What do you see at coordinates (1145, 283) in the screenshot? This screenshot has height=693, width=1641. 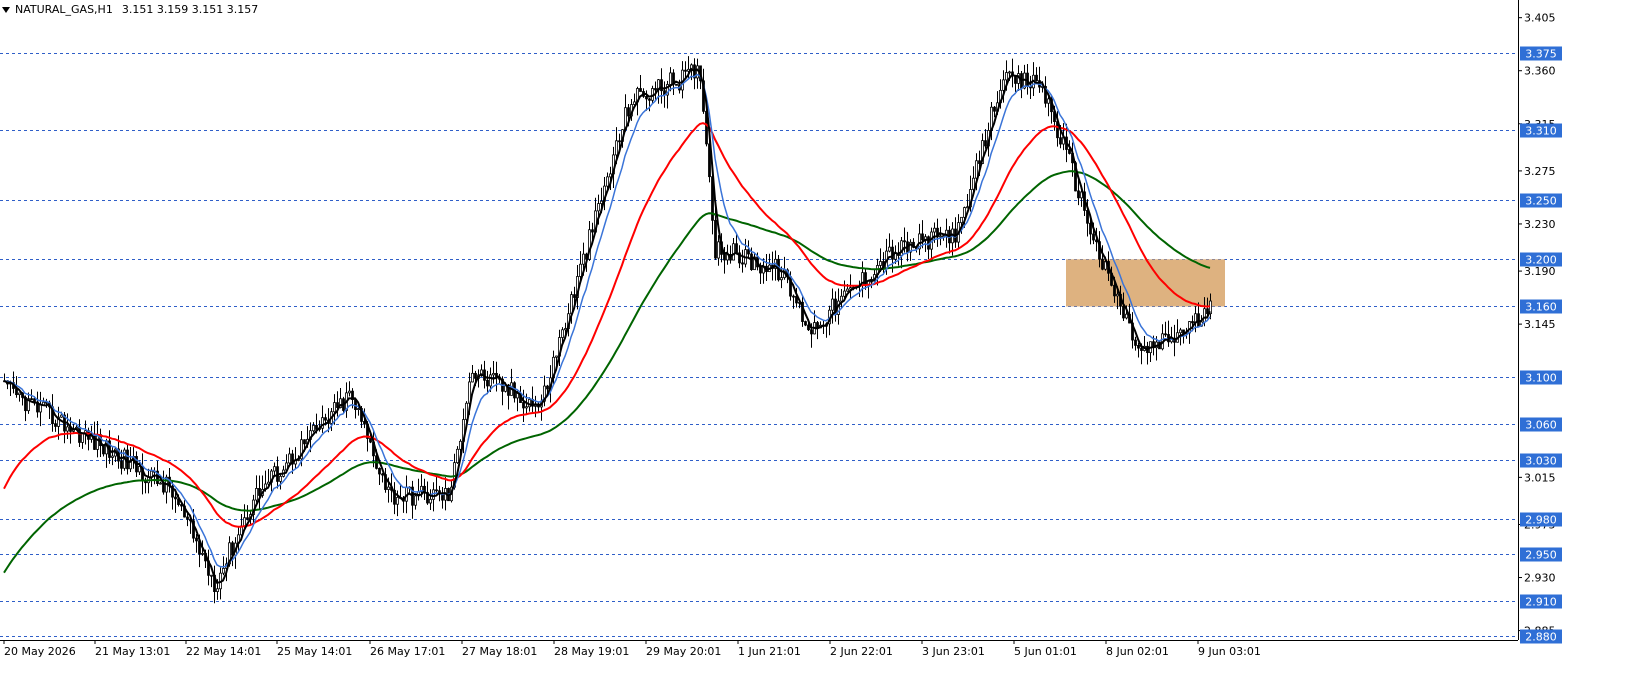 I see `supply-zone-rectangle` at bounding box center [1145, 283].